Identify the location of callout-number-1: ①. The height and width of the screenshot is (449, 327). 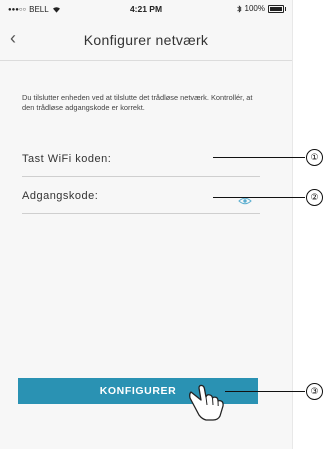
(314, 157).